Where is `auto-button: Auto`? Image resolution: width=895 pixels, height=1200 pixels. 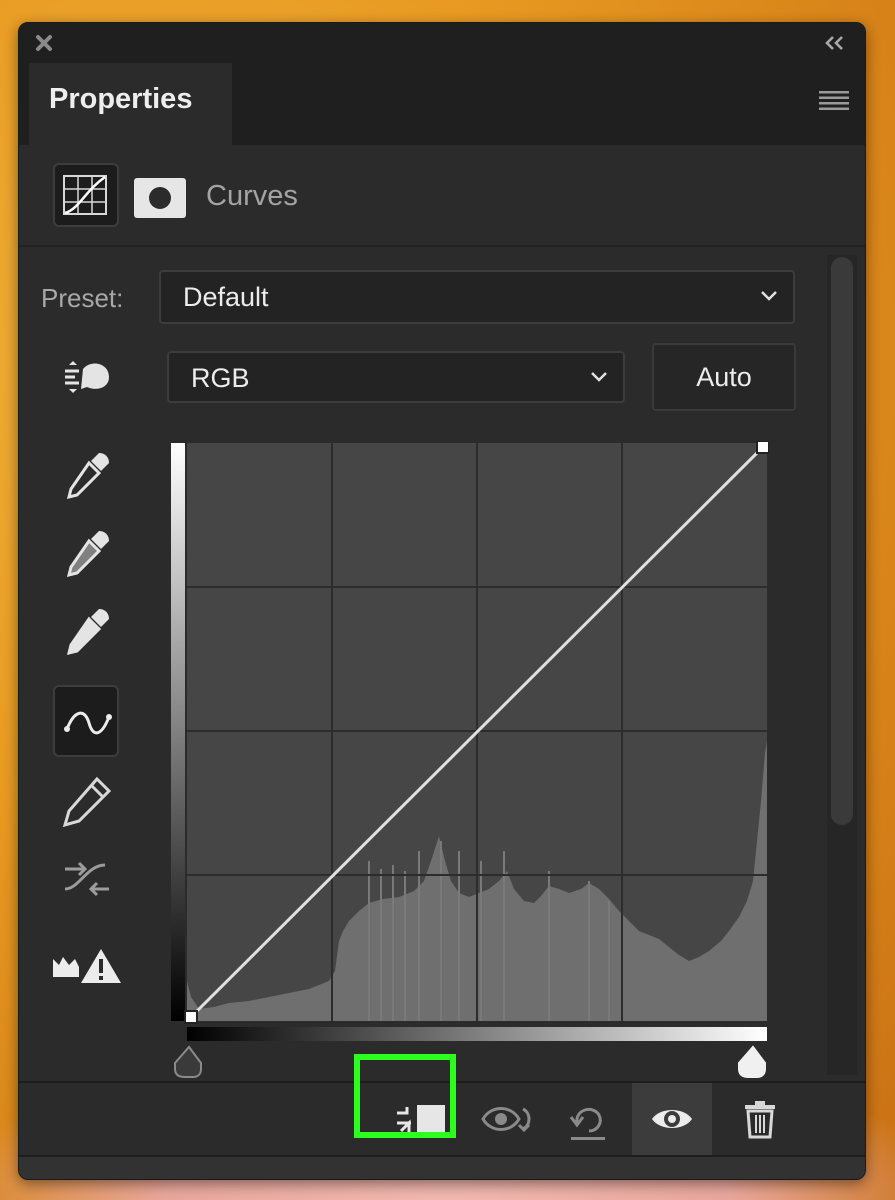
auto-button: Auto is located at coordinates (724, 377).